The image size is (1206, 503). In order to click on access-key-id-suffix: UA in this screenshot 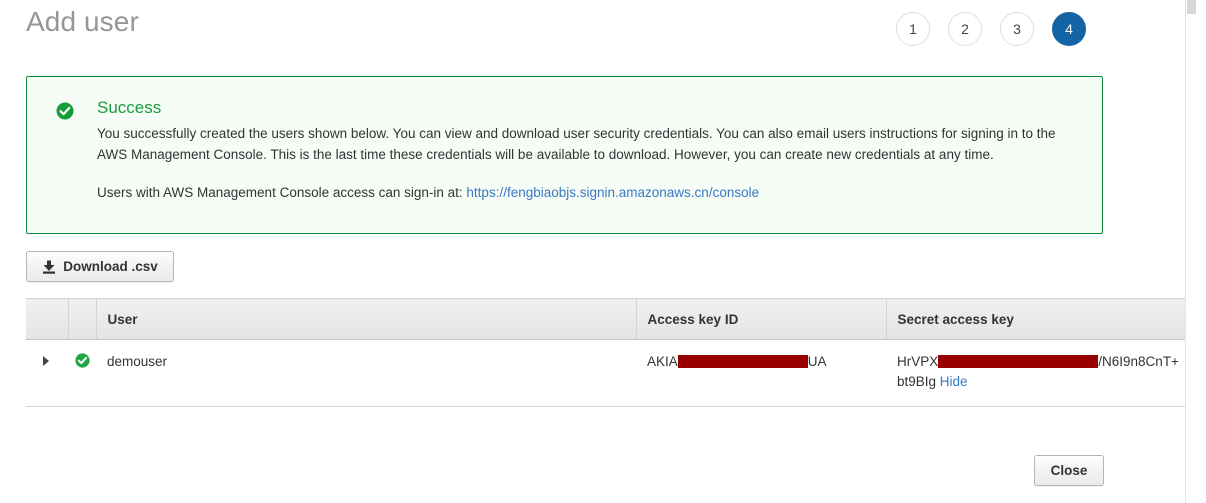, I will do `click(817, 361)`.